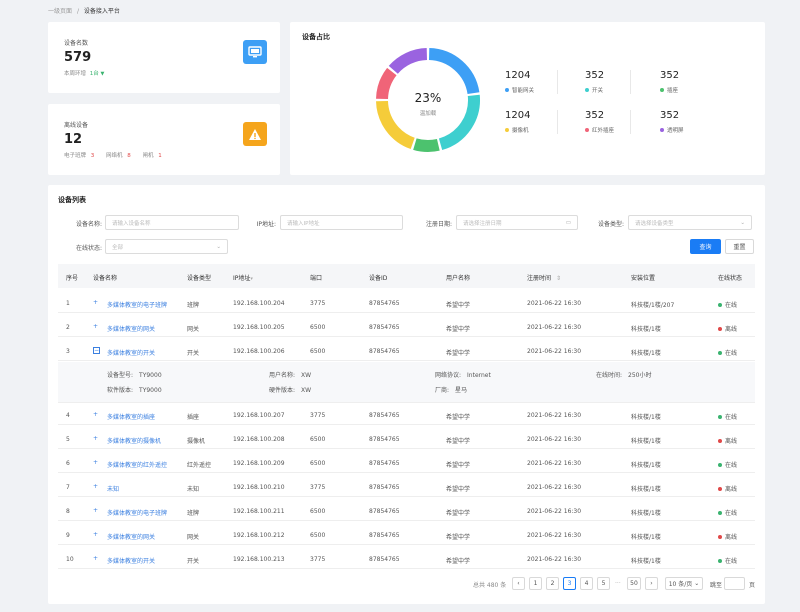 This screenshot has height=612, width=800. I want to click on cell-no: 7, so click(68, 487).